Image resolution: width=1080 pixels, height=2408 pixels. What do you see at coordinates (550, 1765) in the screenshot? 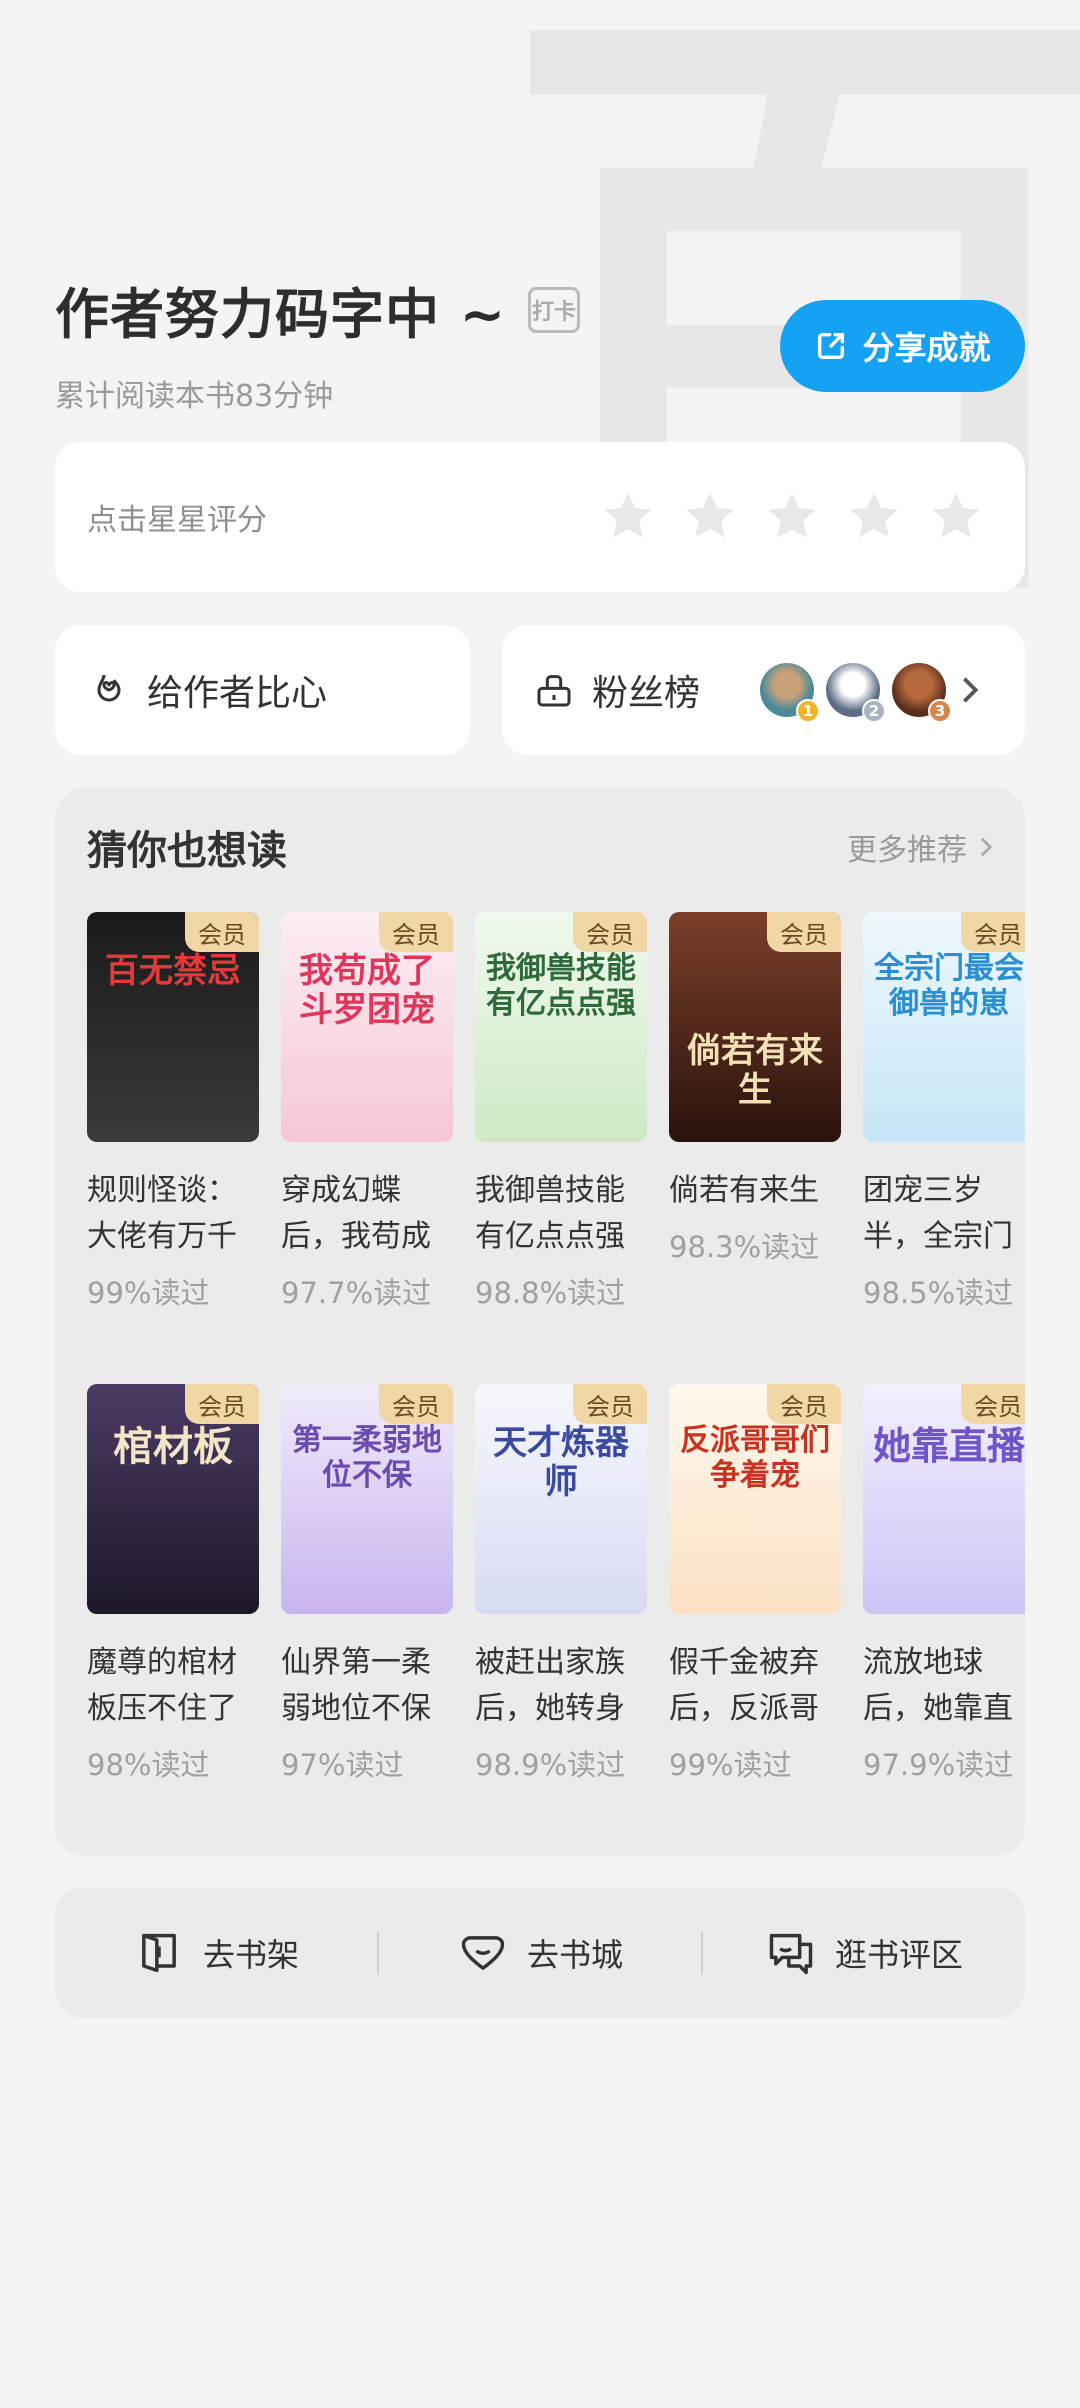
I see `read-percent: 98.9%读过` at bounding box center [550, 1765].